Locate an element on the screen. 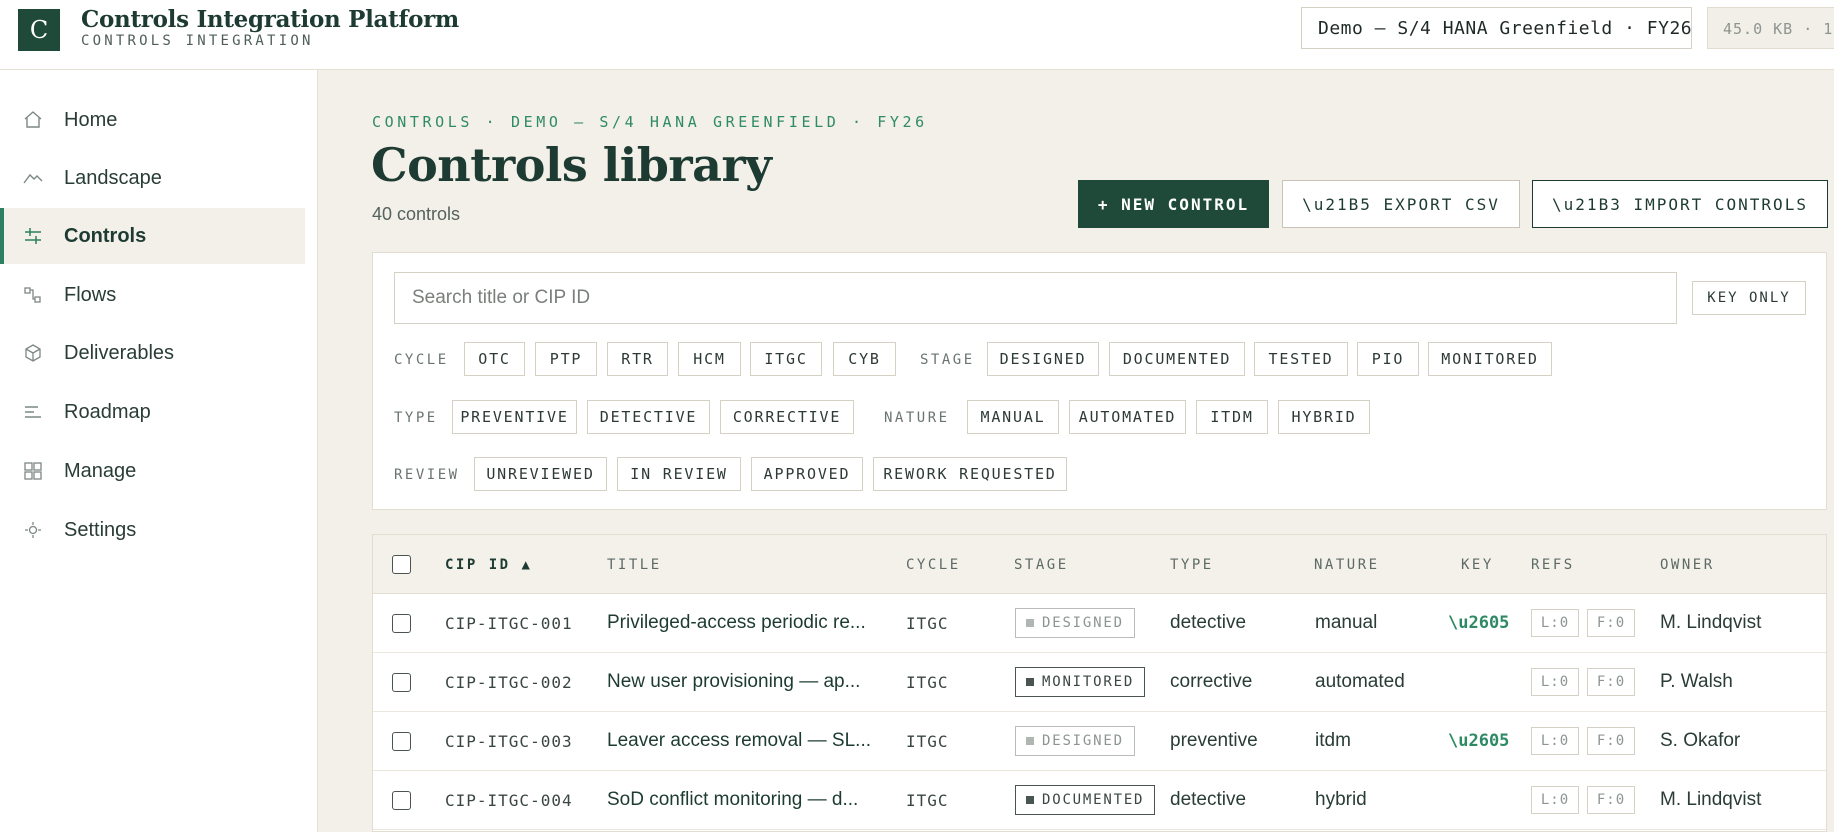 This screenshot has width=1834, height=832. column-header-stage: STAGE is located at coordinates (1041, 565).